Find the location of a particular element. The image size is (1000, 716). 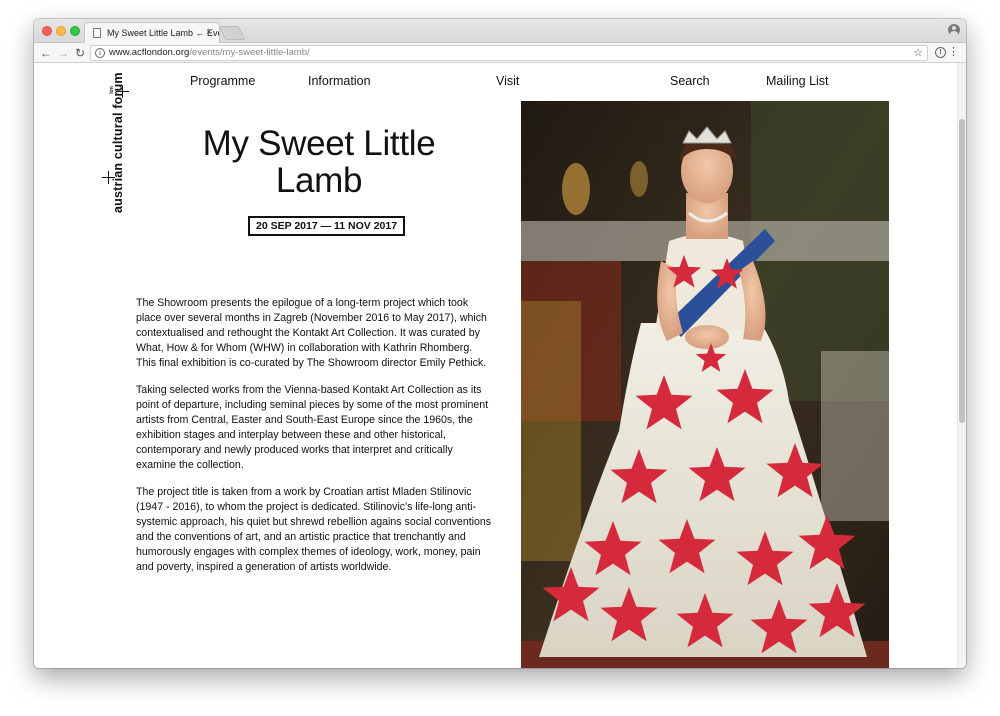

zoom-window-button is located at coordinates (75, 31).